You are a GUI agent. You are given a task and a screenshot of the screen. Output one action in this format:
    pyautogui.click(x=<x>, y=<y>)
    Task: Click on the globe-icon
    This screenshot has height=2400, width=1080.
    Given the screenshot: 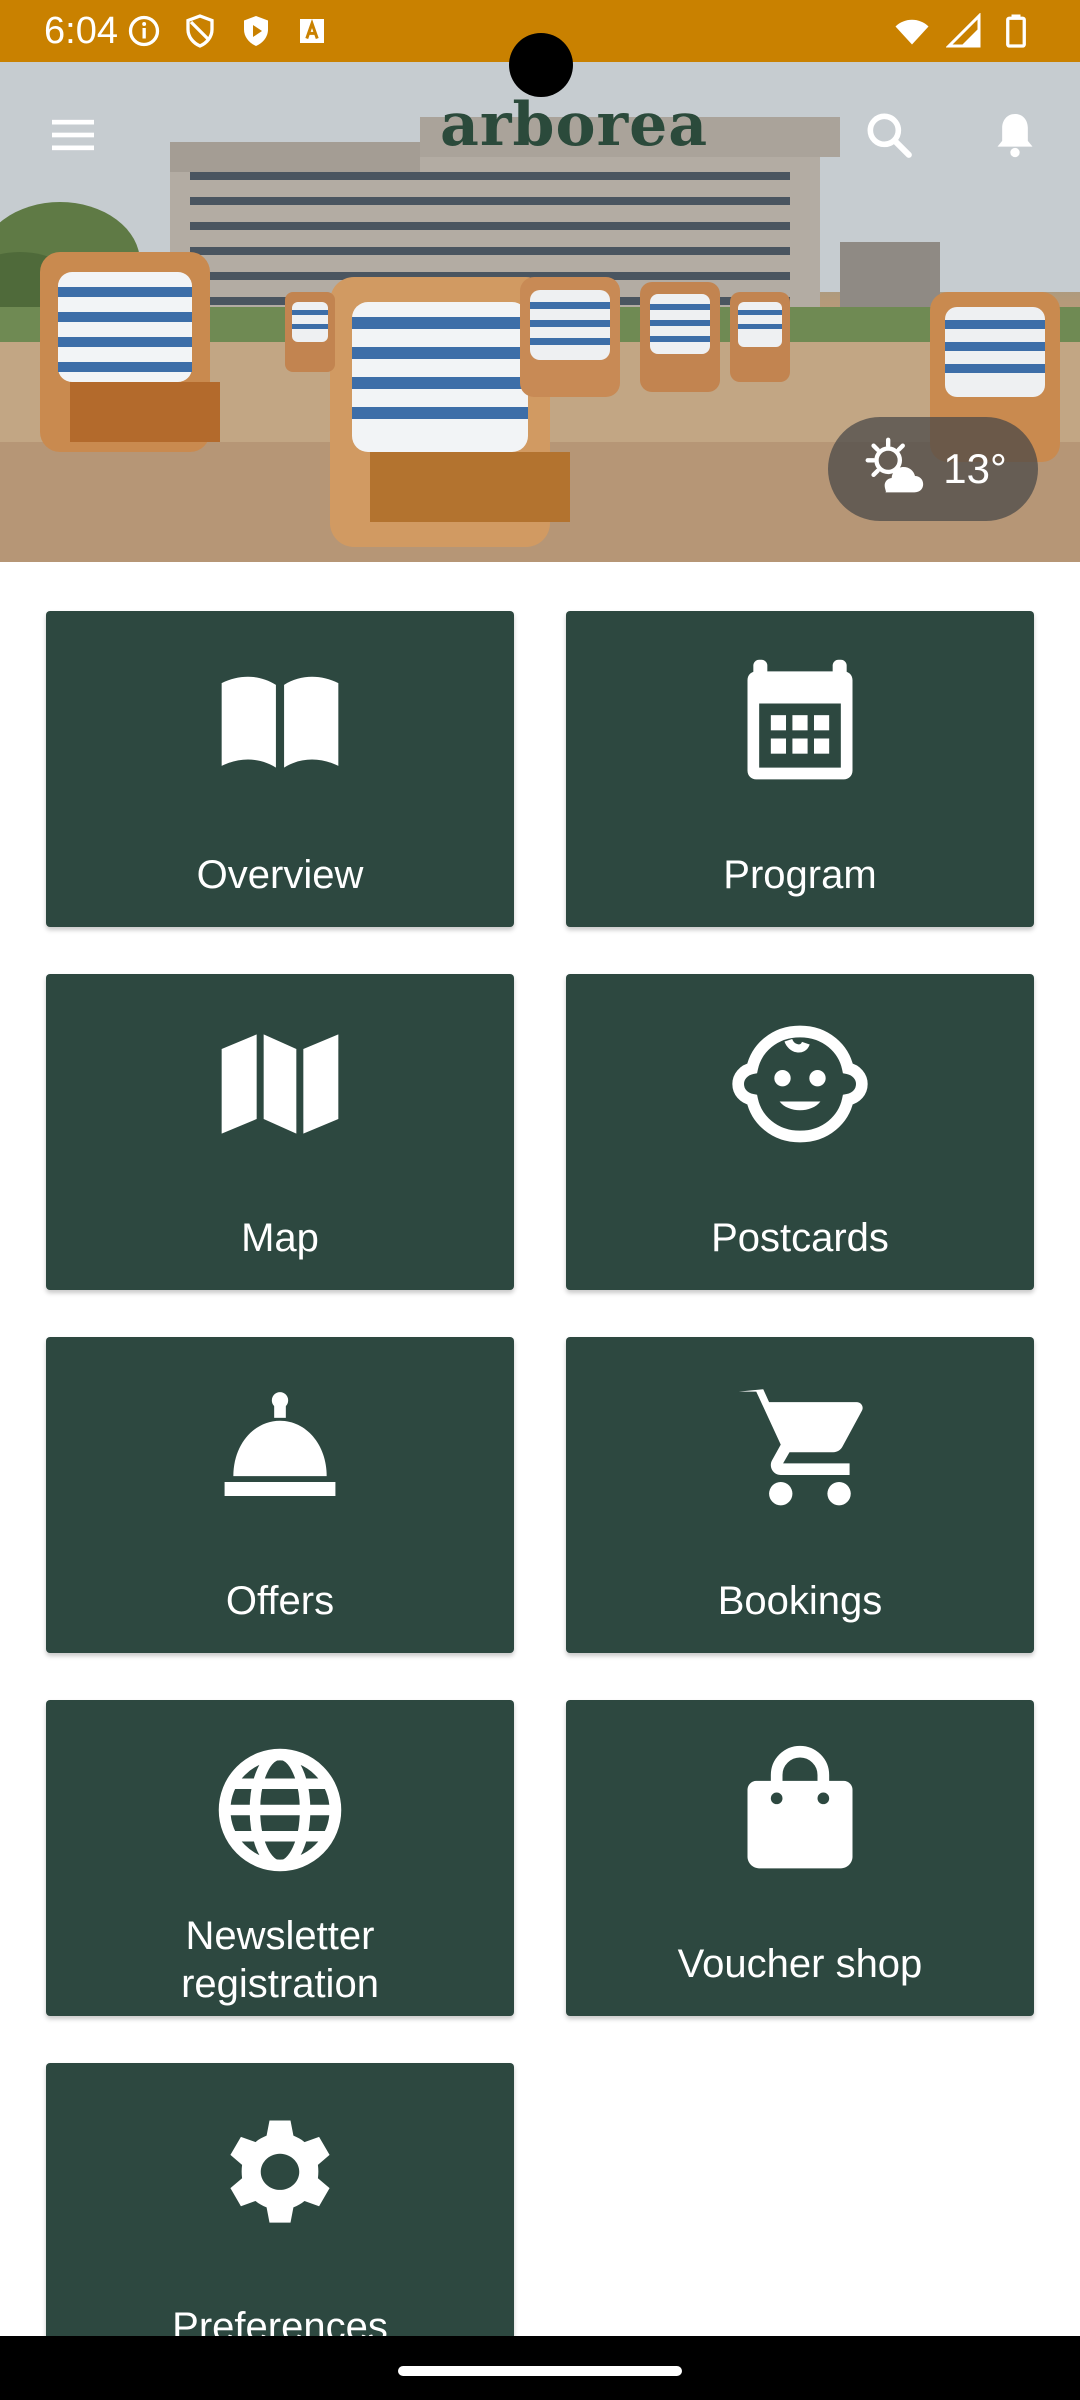 What is the action you would take?
    pyautogui.click(x=280, y=1810)
    